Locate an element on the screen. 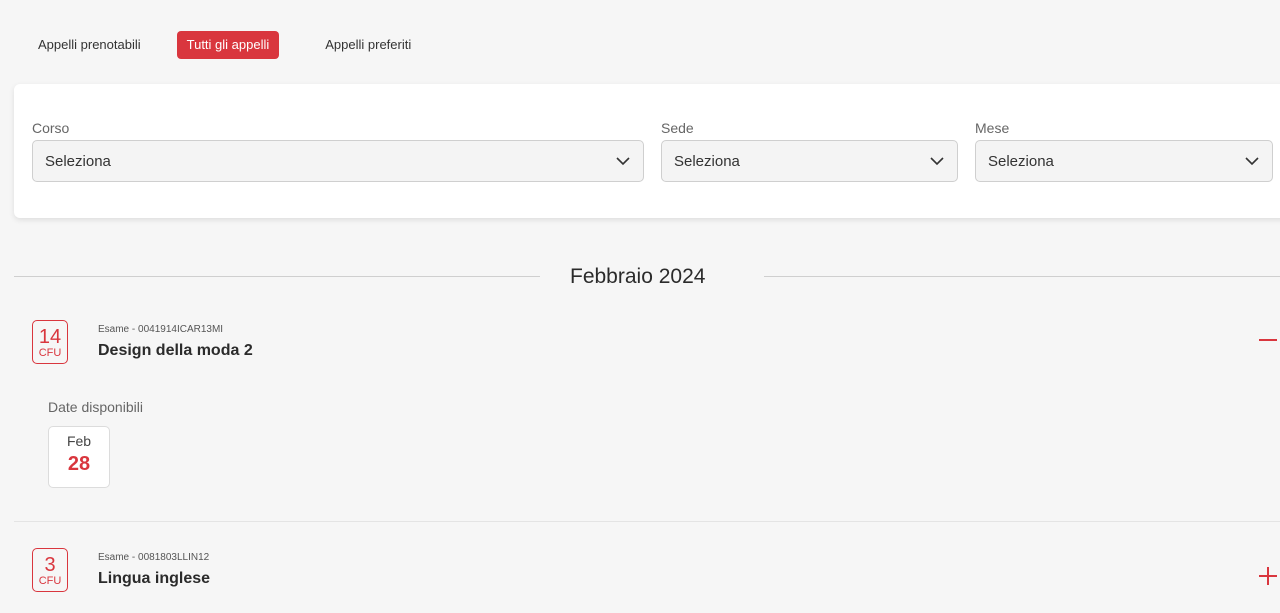 This screenshot has width=1280, height=613. plus-icon is located at coordinates (1268, 577).